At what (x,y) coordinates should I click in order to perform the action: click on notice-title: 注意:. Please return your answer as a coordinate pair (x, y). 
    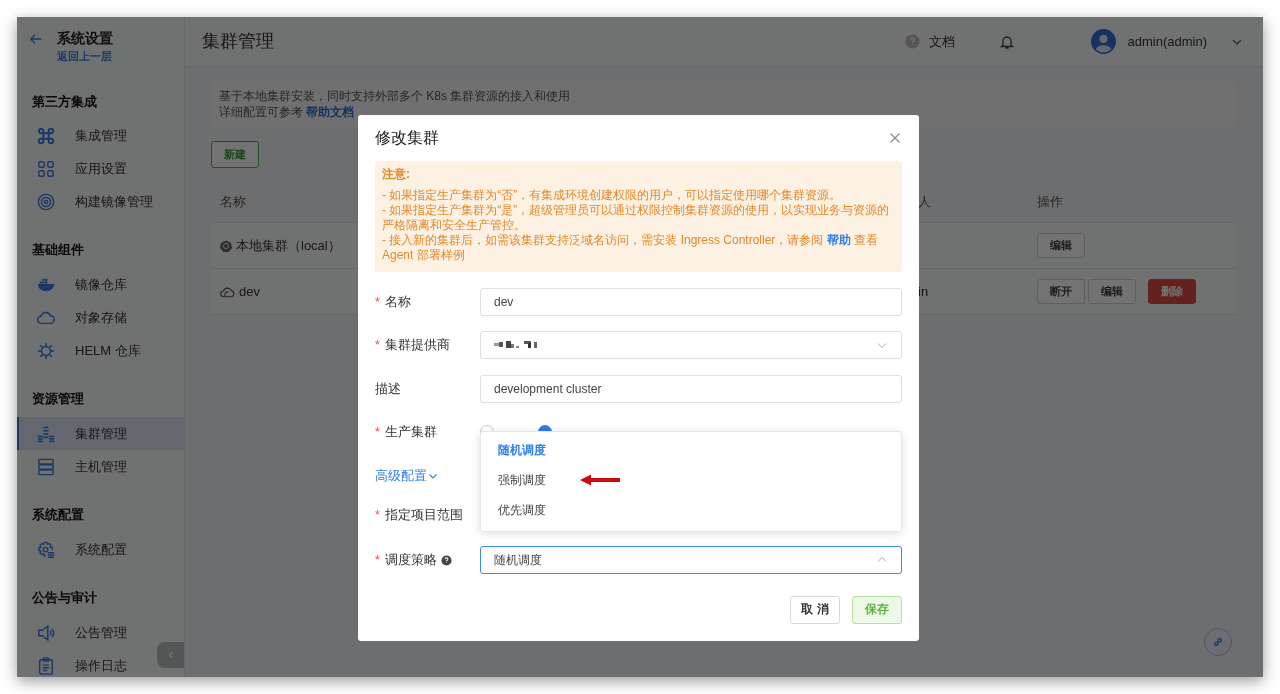
    Looking at the image, I should click on (396, 174).